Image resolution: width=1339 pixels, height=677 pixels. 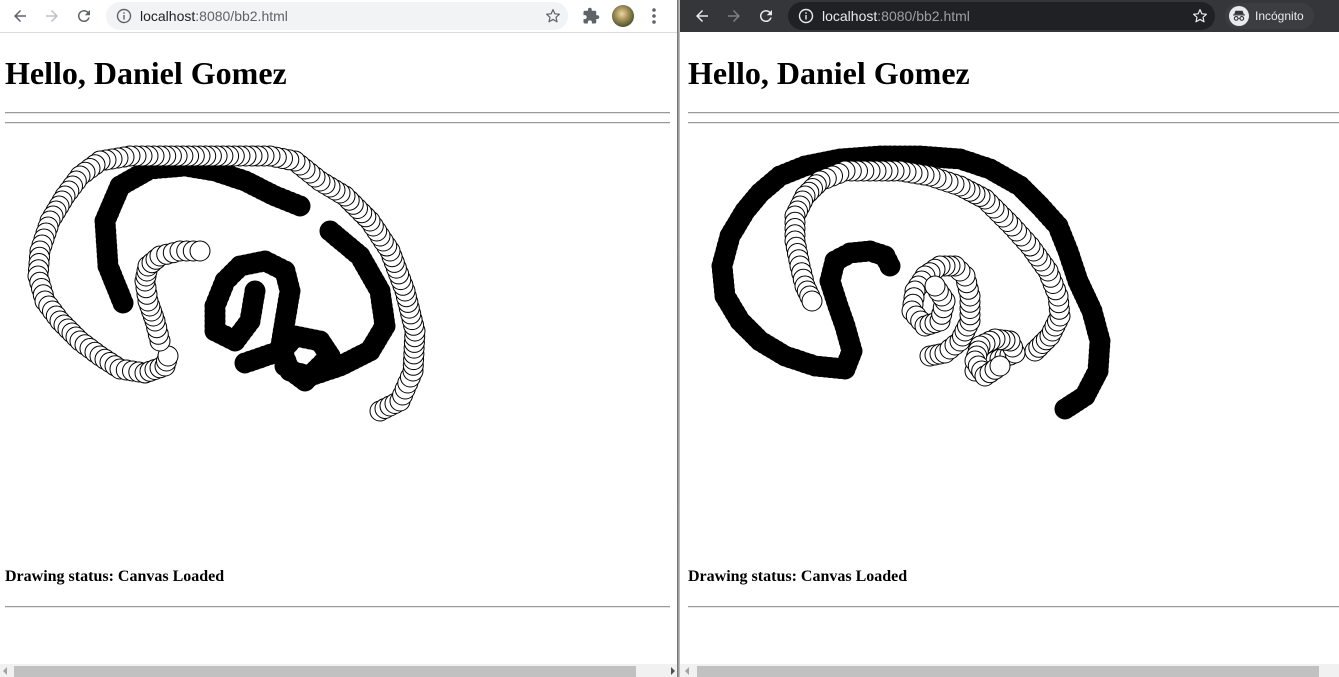 I want to click on browser-toolbar: localhost:8080/bb2.html, so click(x=339, y=16).